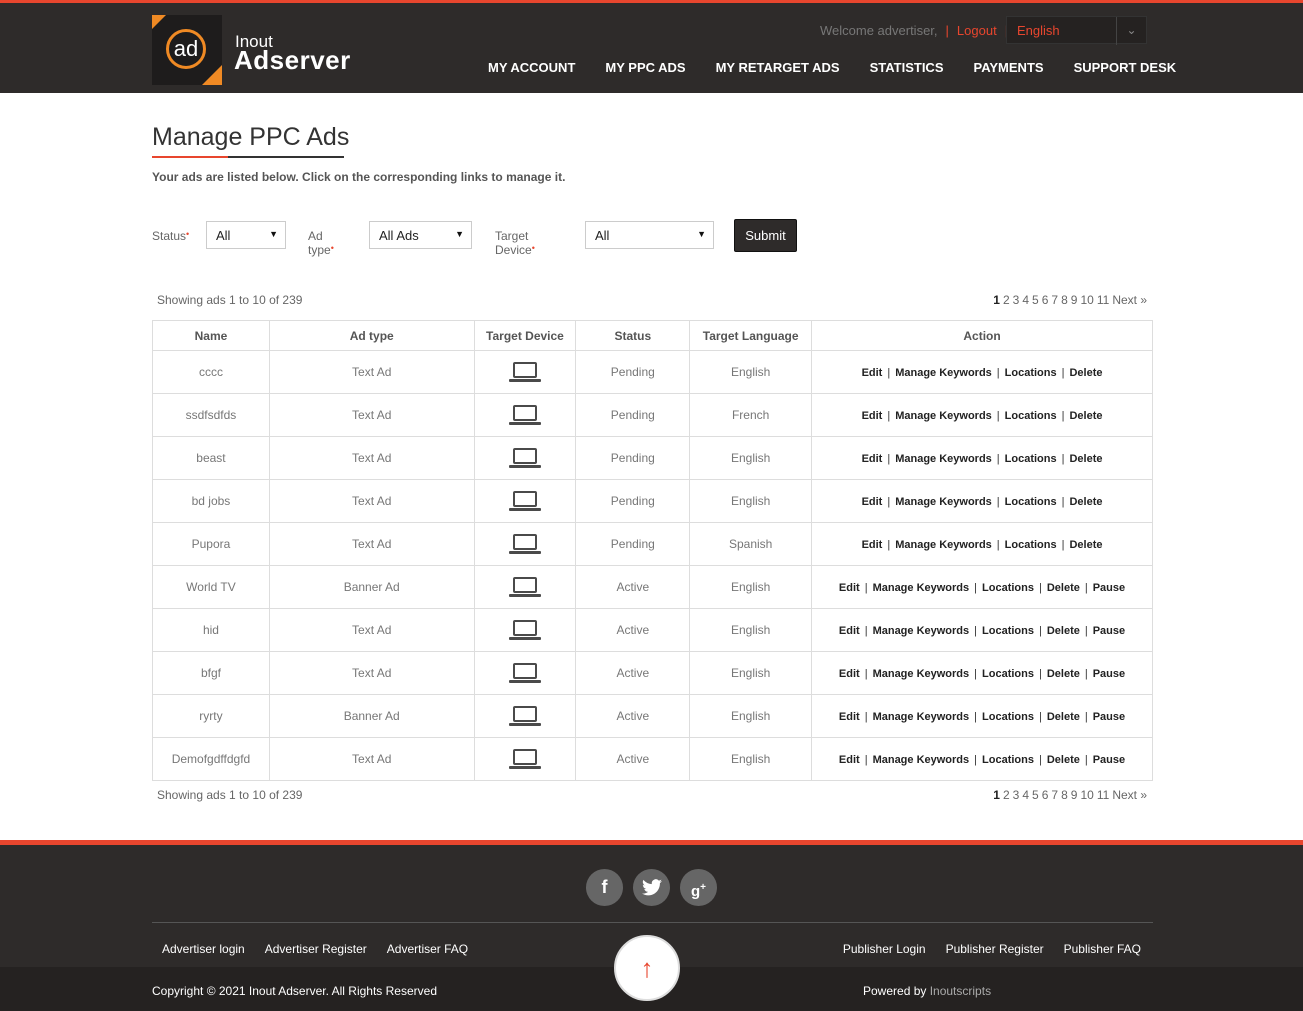 Image resolution: width=1303 pixels, height=1011 pixels. I want to click on nav-support-desk: SUPPORT DESK, so click(1125, 67).